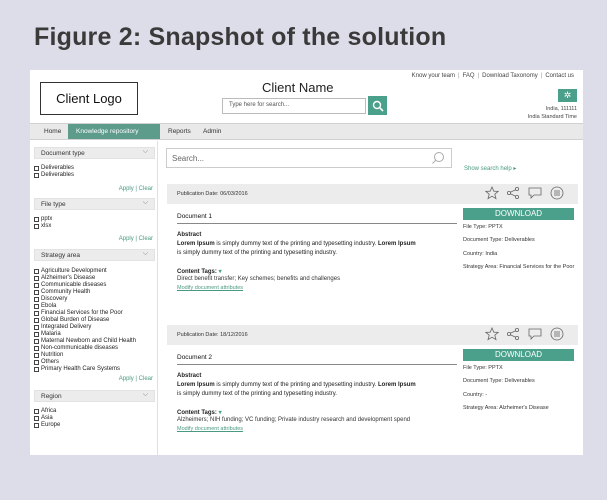  Describe the element at coordinates (194, 357) in the screenshot. I see `document-title: Document 2` at that location.